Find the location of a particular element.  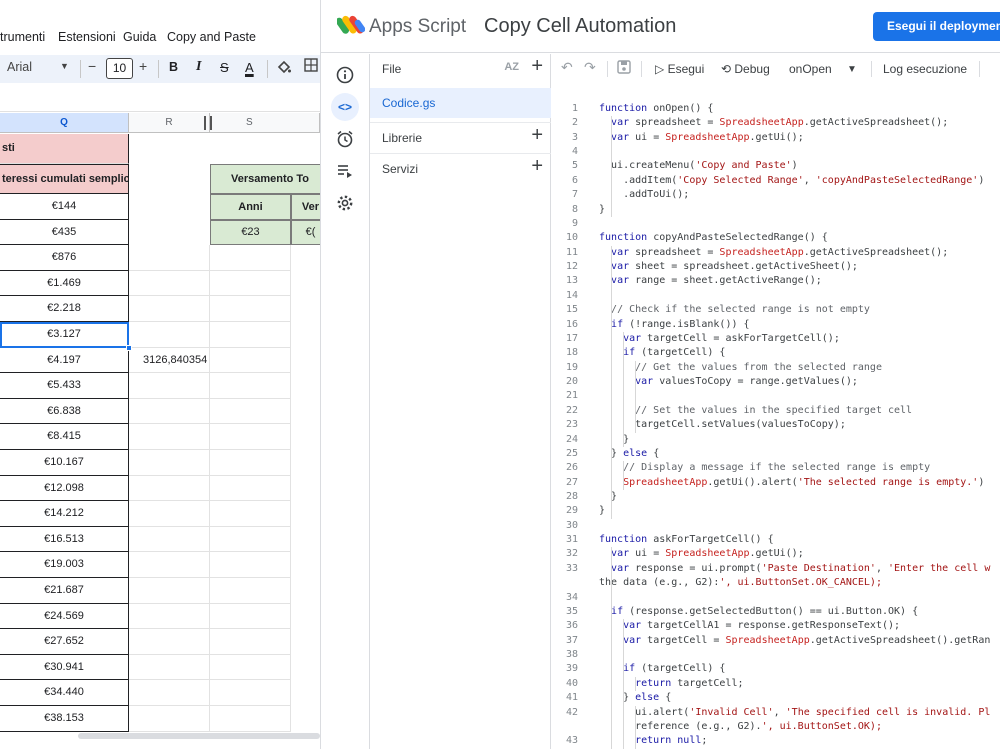

table-cell-q: €144 is located at coordinates (64, 207).